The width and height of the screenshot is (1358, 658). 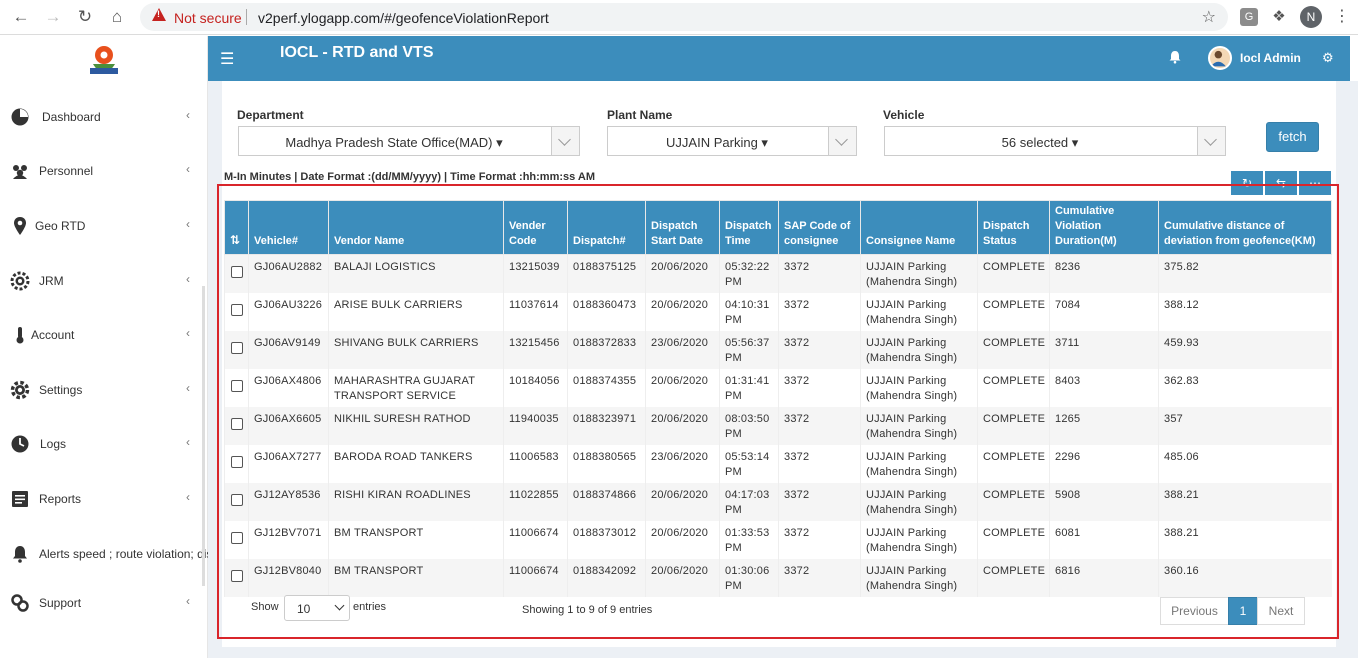 What do you see at coordinates (1328, 58) in the screenshot?
I see `gears-icon: ⚙` at bounding box center [1328, 58].